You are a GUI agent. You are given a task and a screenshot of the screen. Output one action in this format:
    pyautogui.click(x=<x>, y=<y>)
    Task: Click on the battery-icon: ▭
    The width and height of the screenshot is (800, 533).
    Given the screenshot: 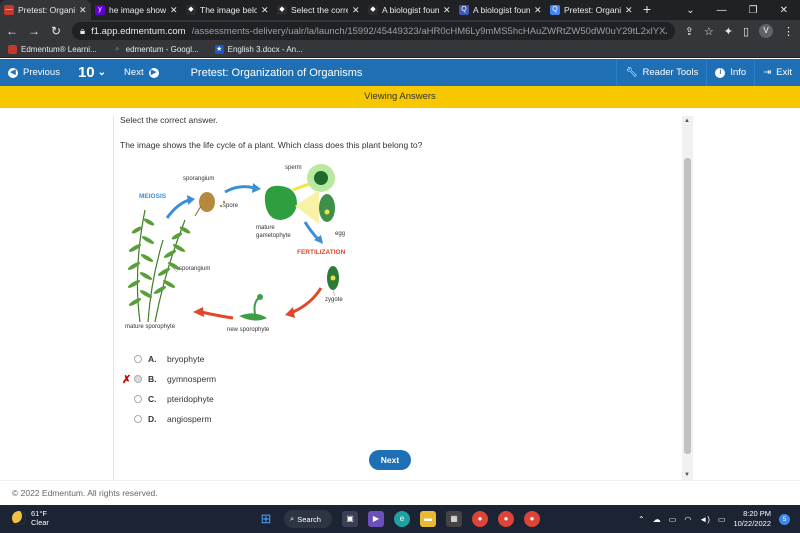 What is the action you would take?
    pyautogui.click(x=722, y=519)
    